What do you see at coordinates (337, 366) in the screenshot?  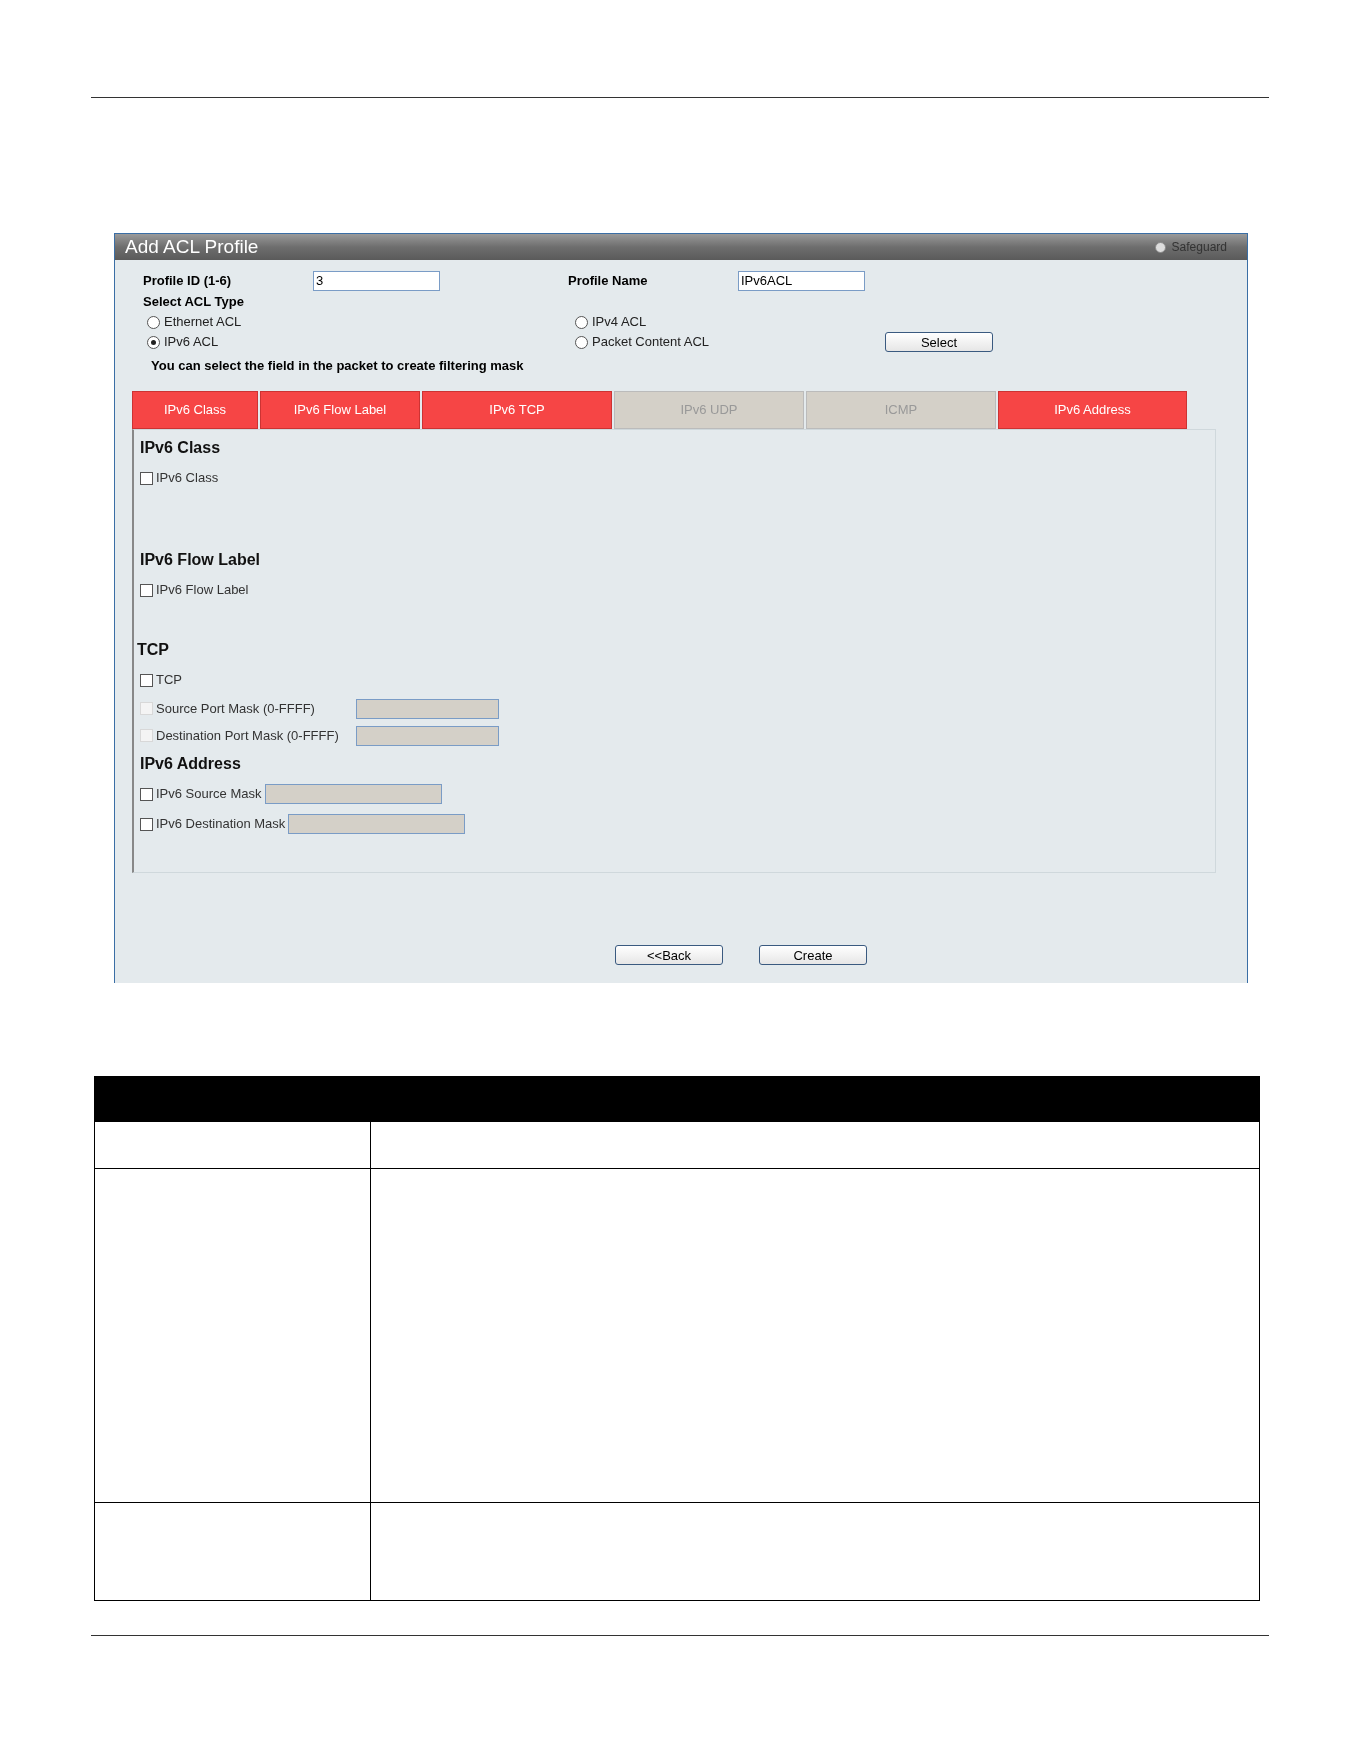 I see `hint-text: You can select the field in the packet to create filtering mask` at bounding box center [337, 366].